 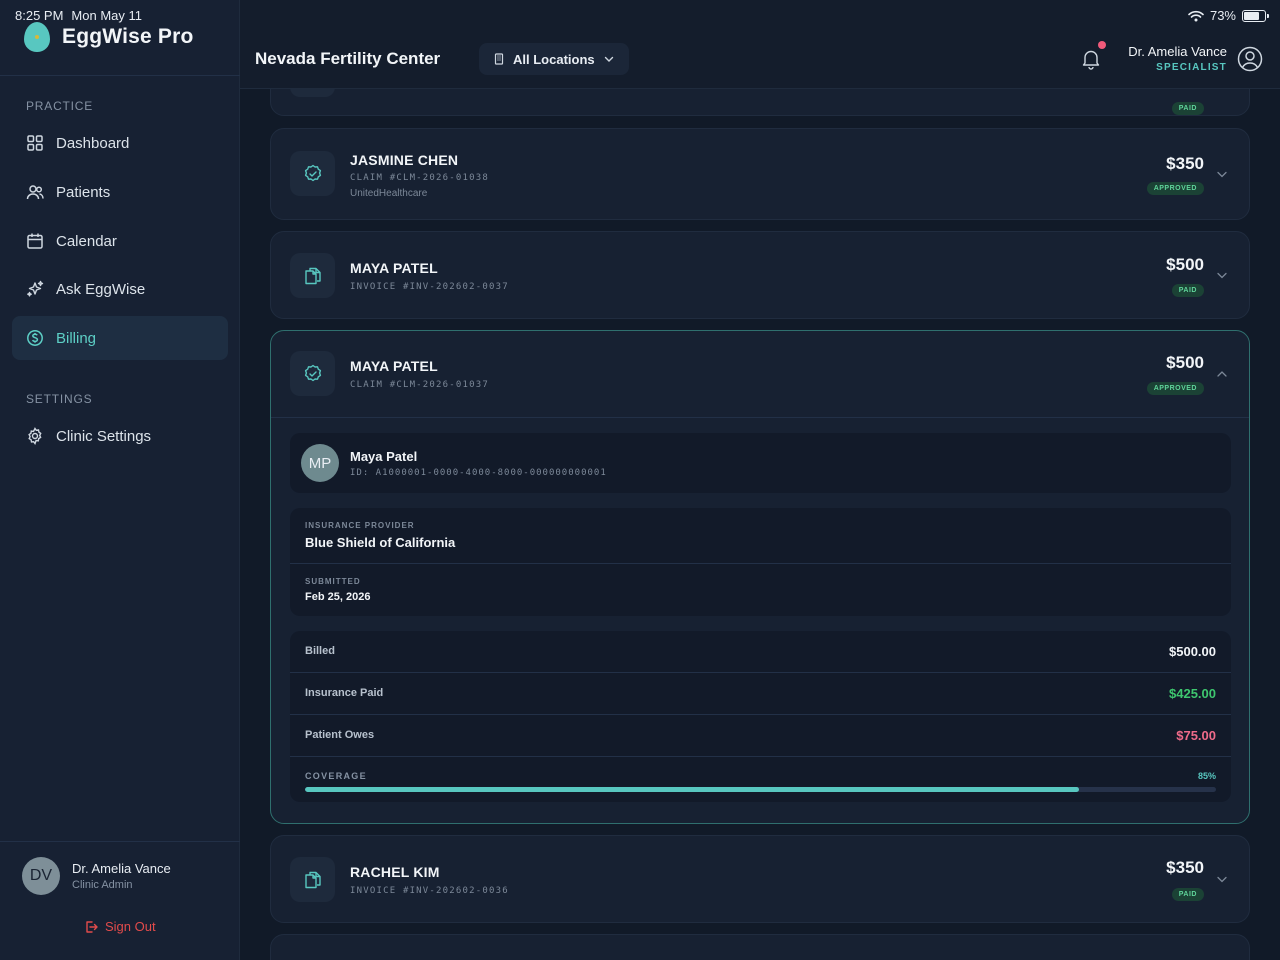 What do you see at coordinates (760, 102) in the screenshot?
I see `billing-card-partial: PAID` at bounding box center [760, 102].